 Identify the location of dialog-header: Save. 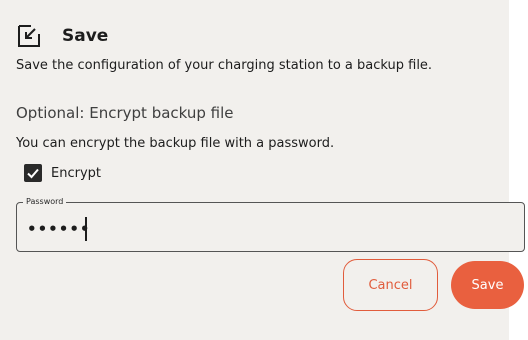
(62, 36).